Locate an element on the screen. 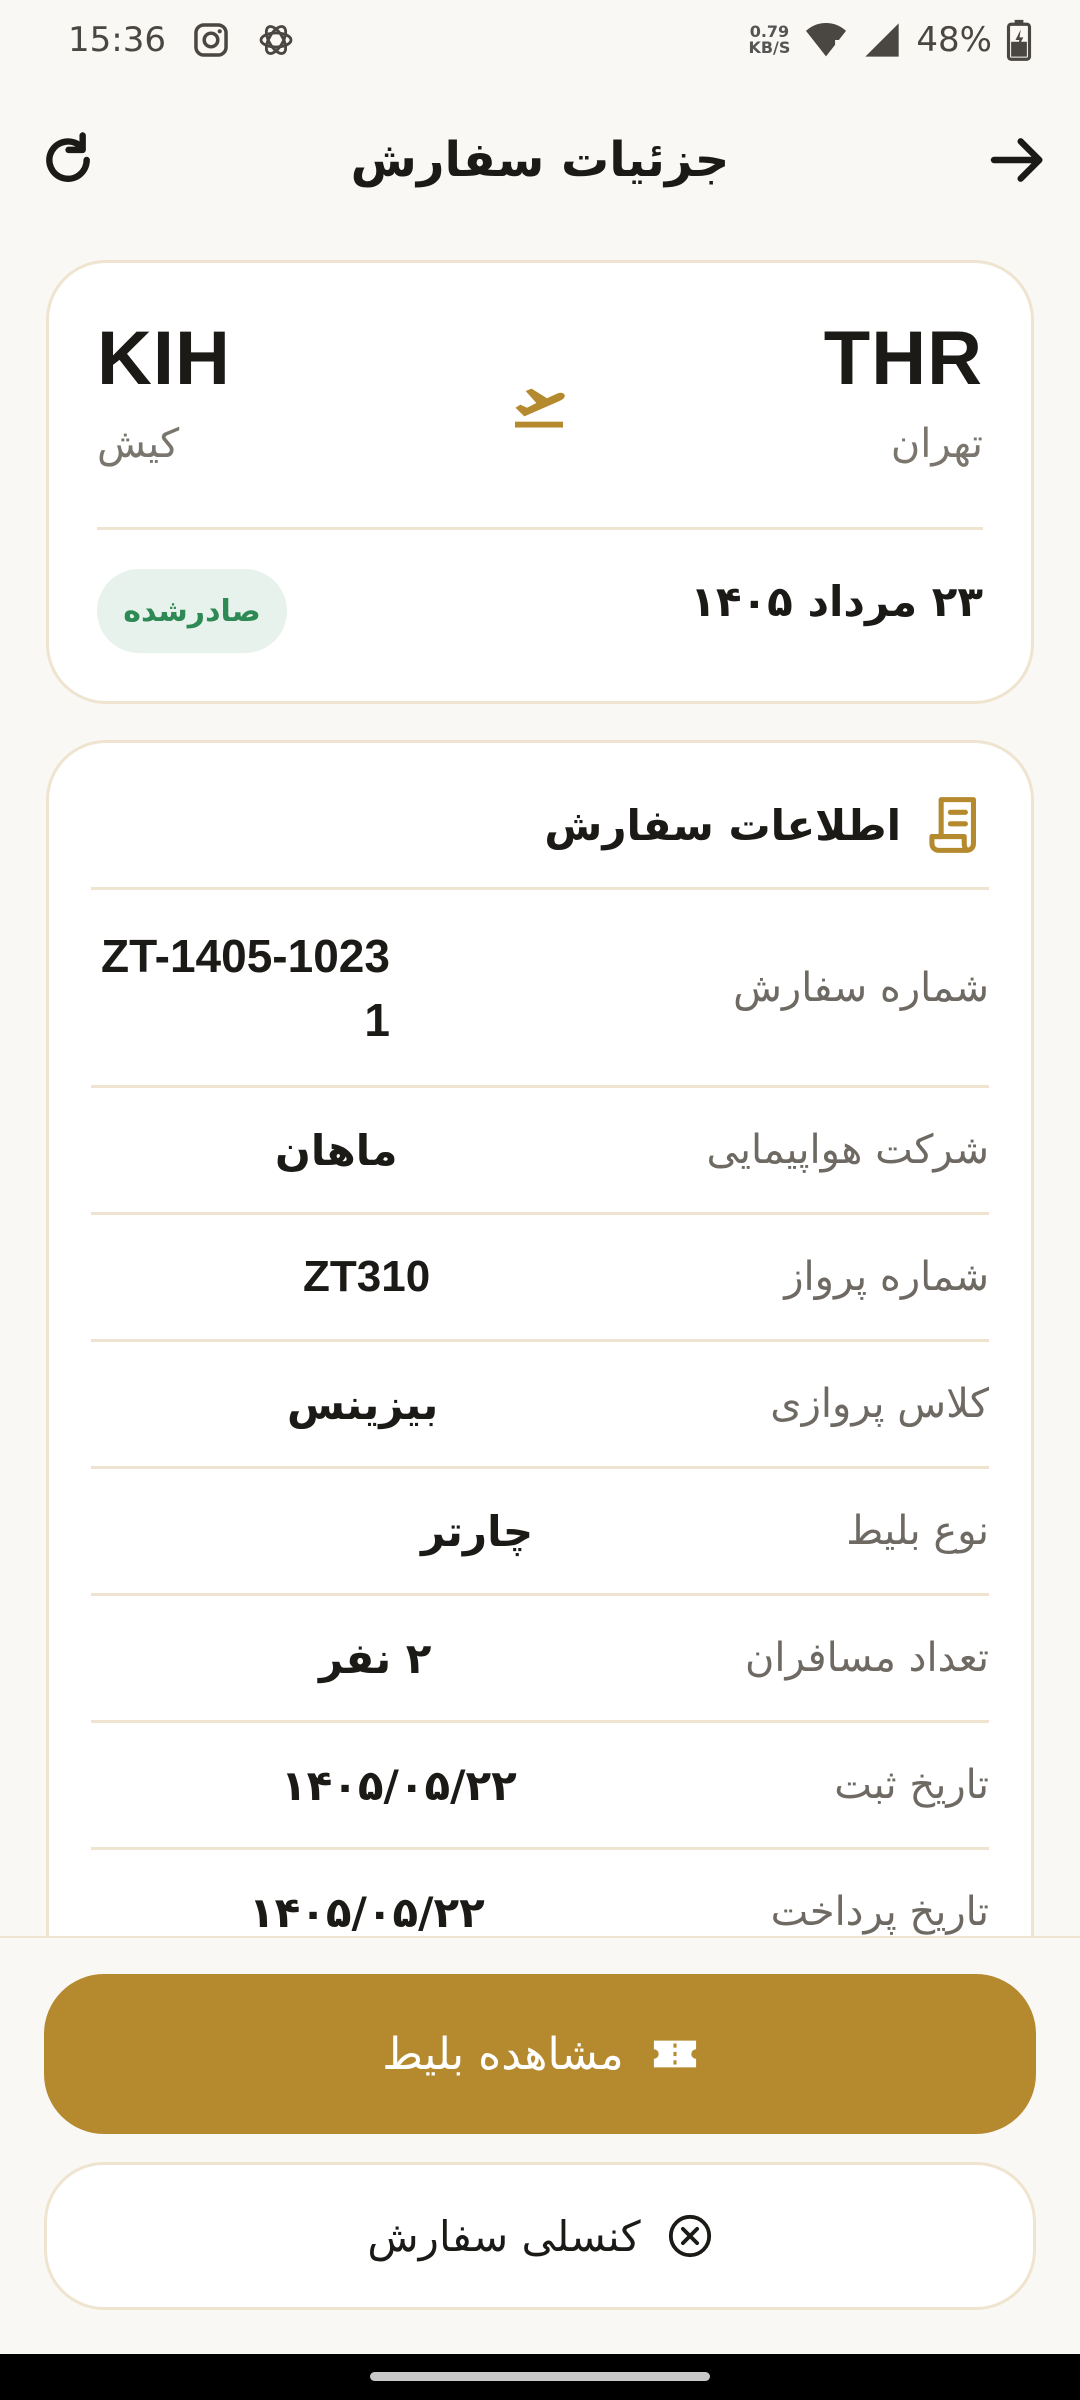  order-info-header: اطلاعات سفارش is located at coordinates (763, 825).